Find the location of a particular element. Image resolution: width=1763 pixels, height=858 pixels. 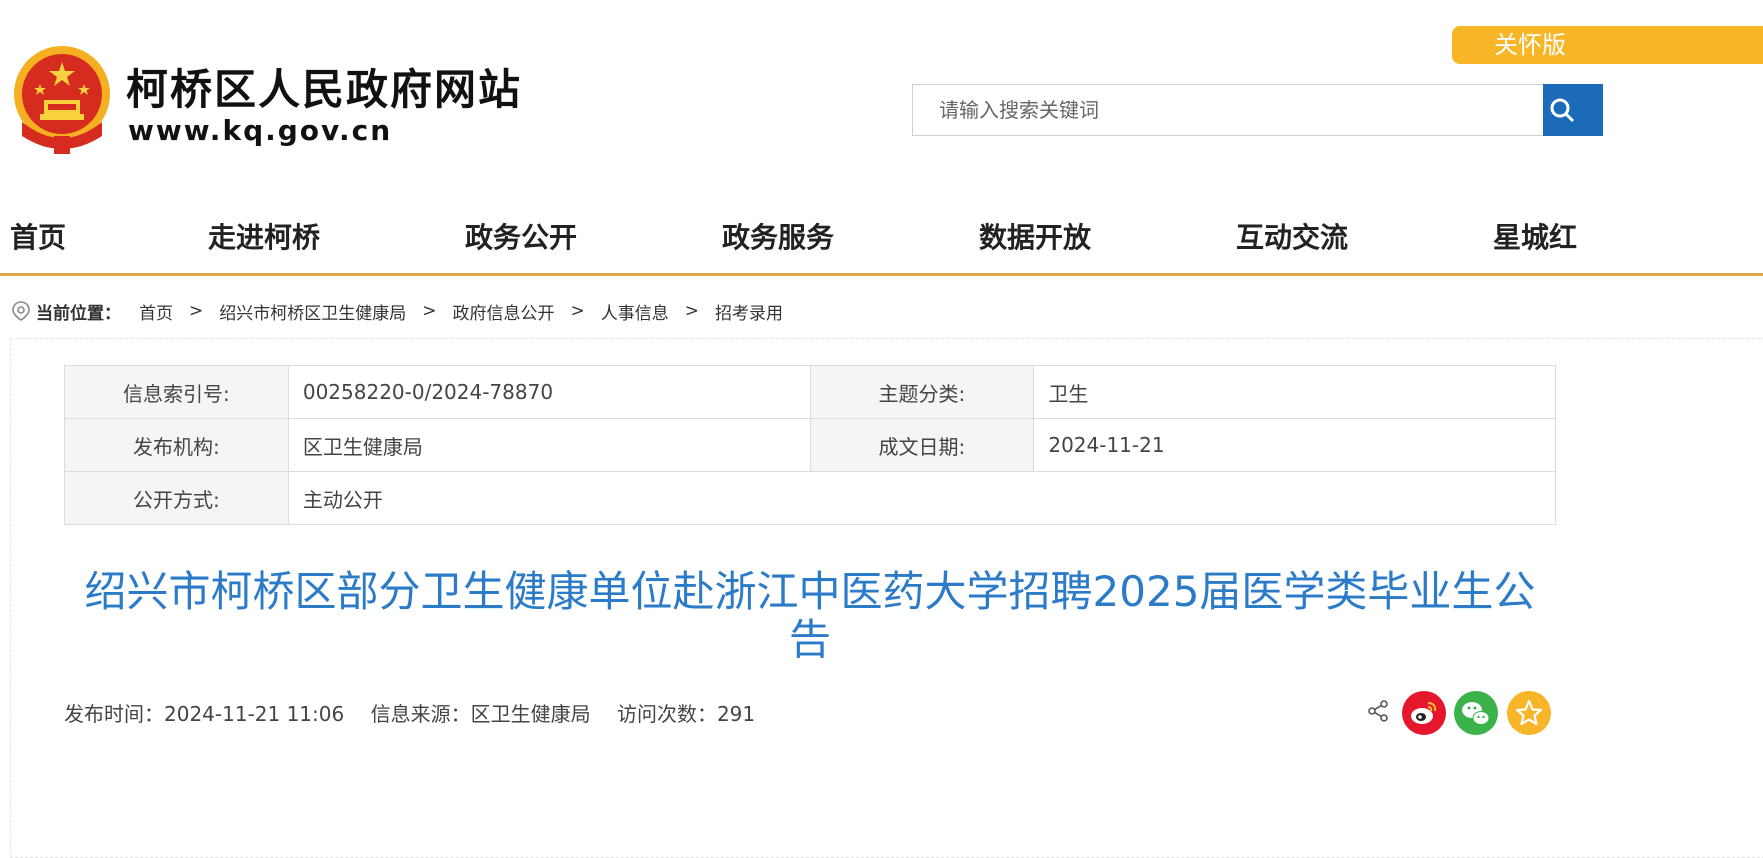

table-row: 公开方式: 主动公开 is located at coordinates (810, 498).